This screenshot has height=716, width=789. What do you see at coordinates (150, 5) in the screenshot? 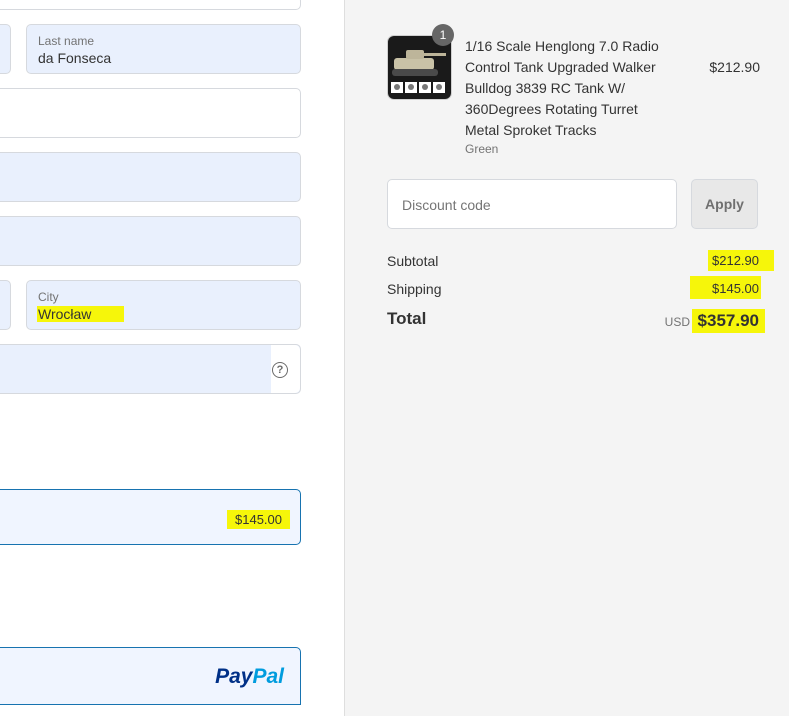
I see `address-field-top` at bounding box center [150, 5].